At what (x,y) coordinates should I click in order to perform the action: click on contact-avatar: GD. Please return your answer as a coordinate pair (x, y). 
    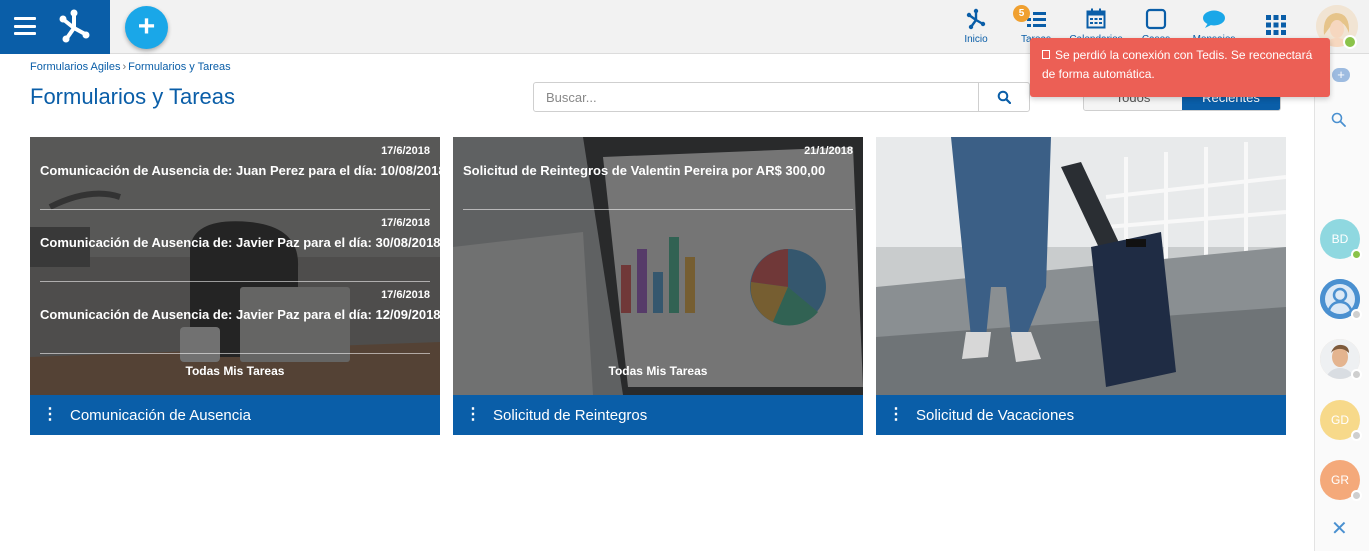
    Looking at the image, I should click on (1341, 420).